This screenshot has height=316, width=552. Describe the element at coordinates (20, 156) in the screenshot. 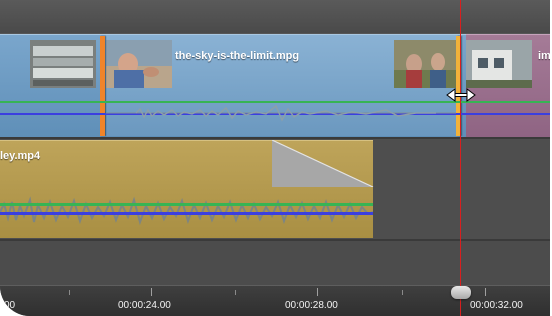

I see `audio-clip-title: ley.mp4` at that location.